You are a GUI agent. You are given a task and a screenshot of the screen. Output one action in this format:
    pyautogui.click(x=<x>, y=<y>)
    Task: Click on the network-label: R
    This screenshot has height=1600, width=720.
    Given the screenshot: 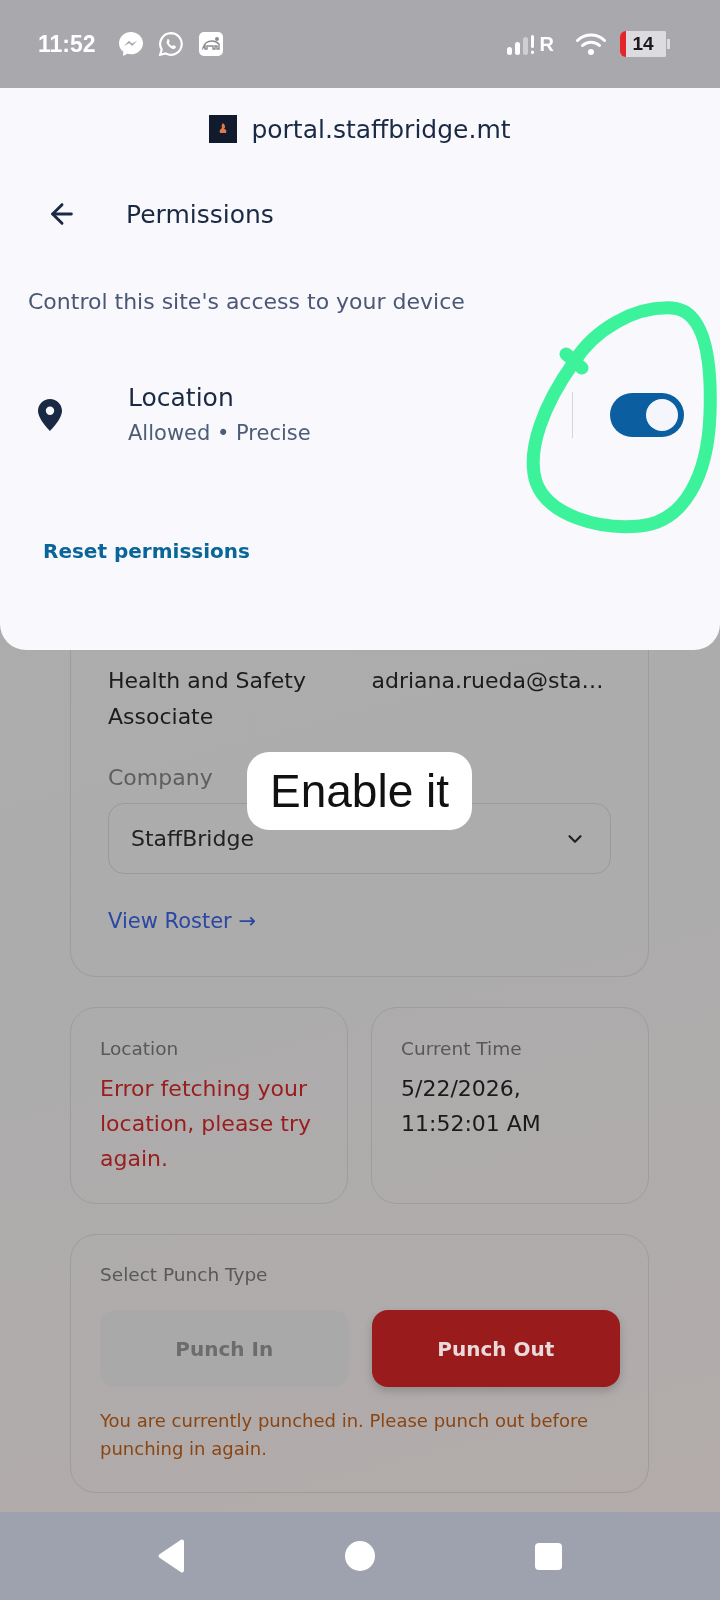 What is the action you would take?
    pyautogui.click(x=546, y=44)
    